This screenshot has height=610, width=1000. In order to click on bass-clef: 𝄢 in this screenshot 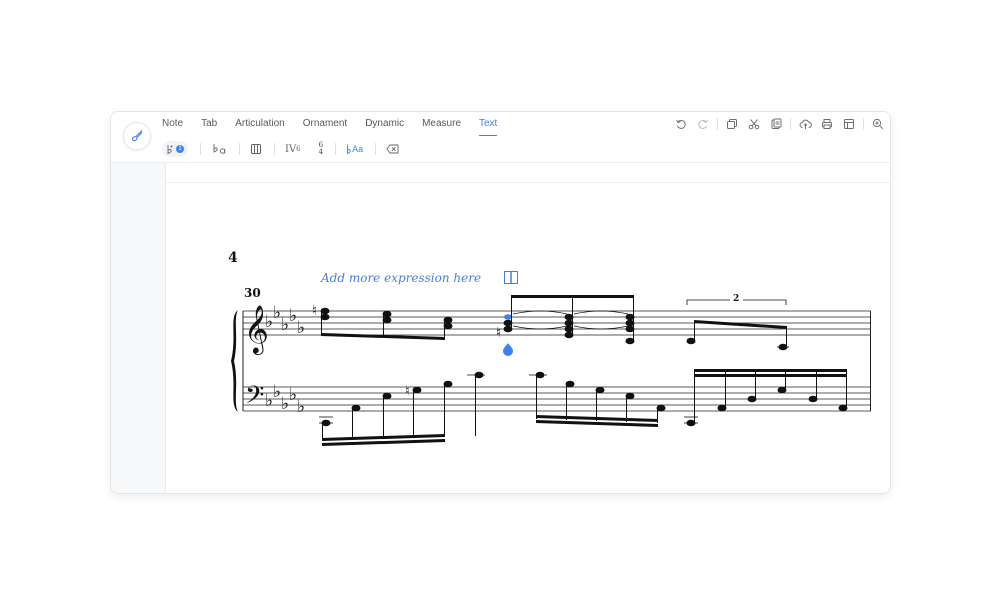, I will do `click(254, 398)`.